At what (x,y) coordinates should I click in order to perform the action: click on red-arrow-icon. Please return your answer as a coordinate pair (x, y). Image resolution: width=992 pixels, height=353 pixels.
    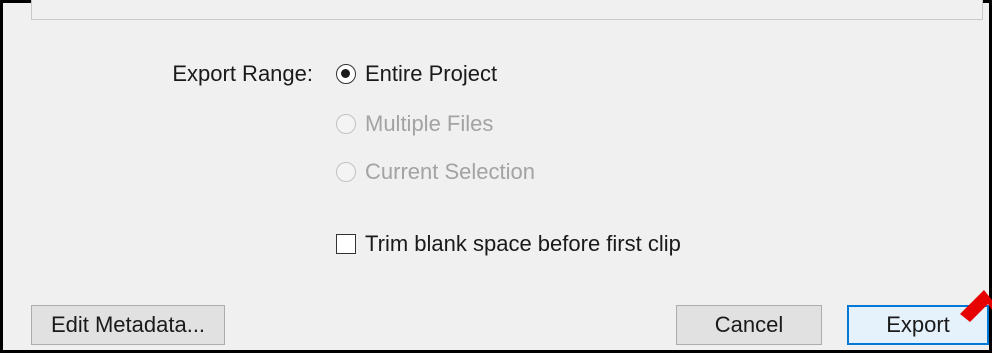
    Looking at the image, I should click on (976, 306).